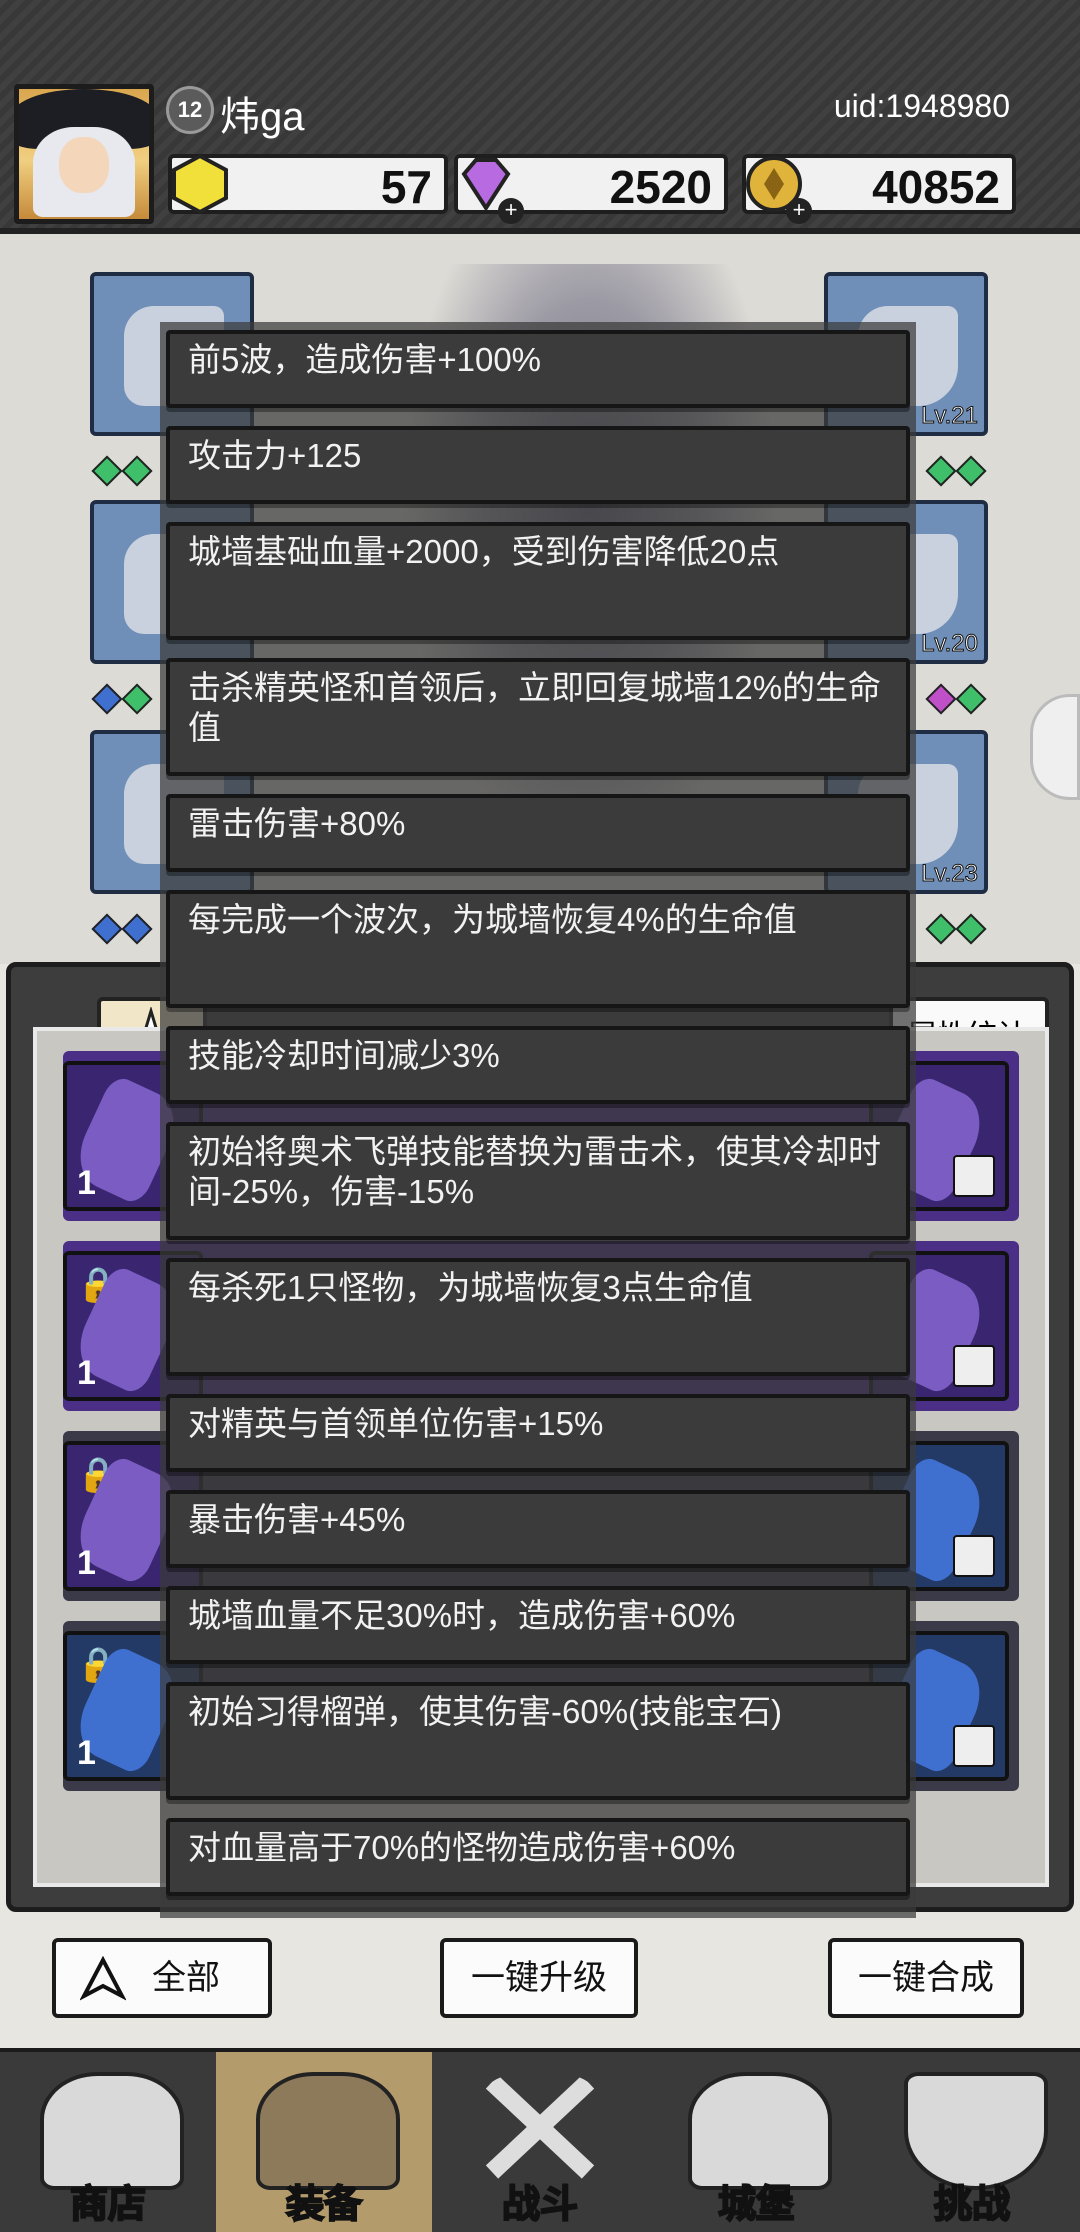 Image resolution: width=1080 pixels, height=2232 pixels. Describe the element at coordinates (538, 465) in the screenshot. I see `effect-line: 攻击力+125` at that location.